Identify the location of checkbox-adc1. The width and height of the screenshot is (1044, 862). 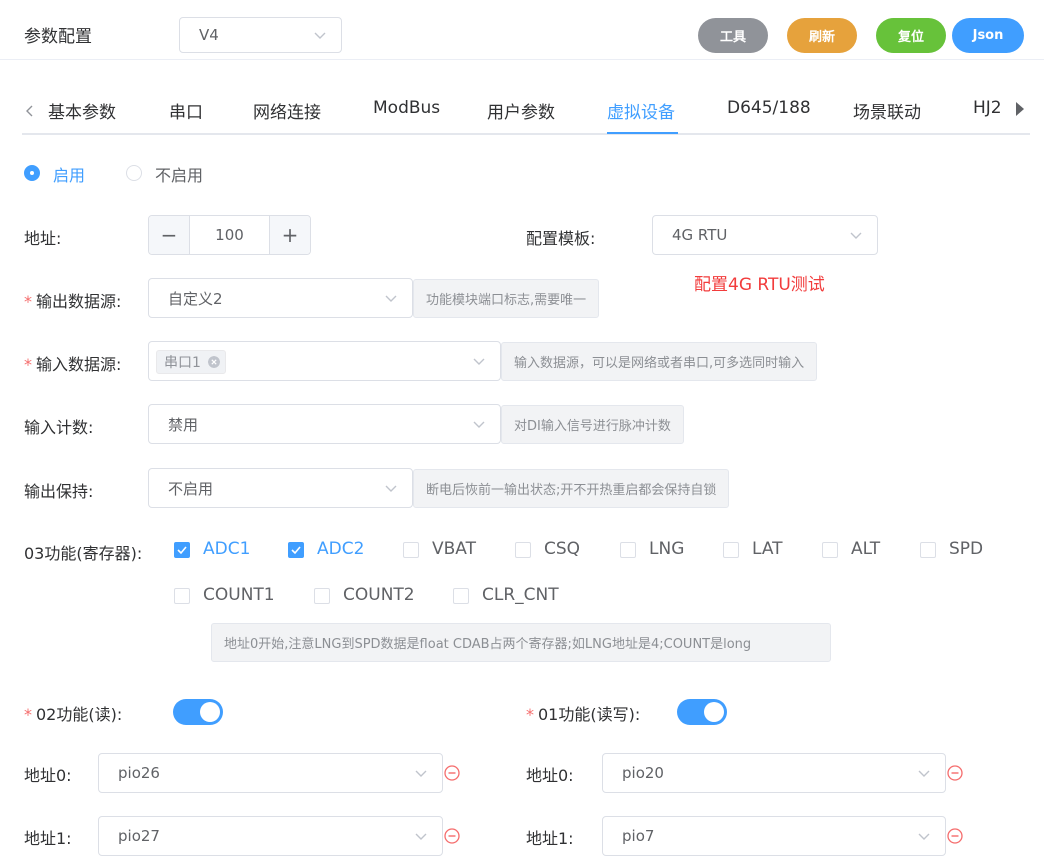
(182, 550).